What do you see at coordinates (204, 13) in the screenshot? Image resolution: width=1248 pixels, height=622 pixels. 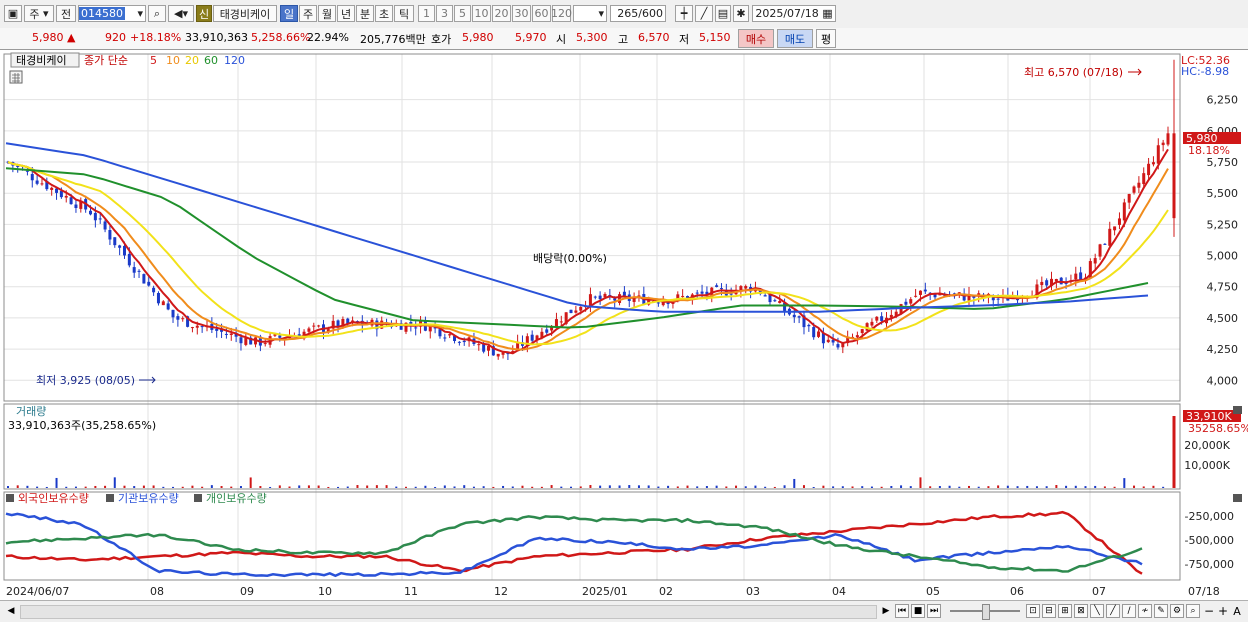 I see `new-badge: 신` at bounding box center [204, 13].